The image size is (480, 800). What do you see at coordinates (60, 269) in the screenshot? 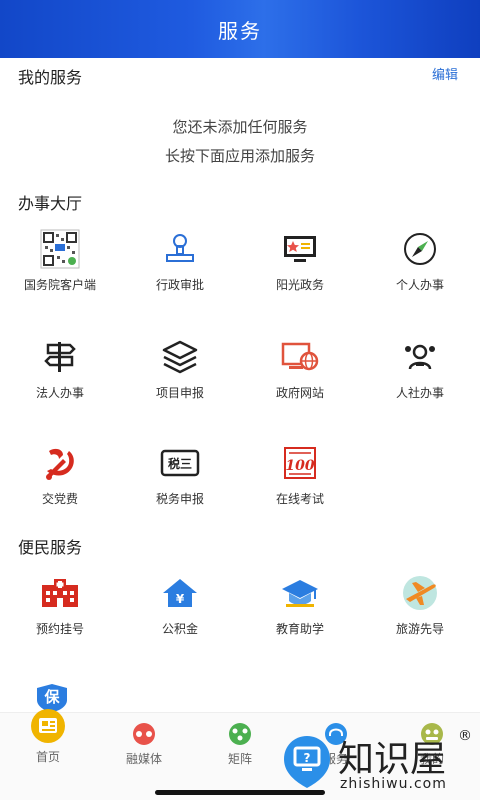
I see `service-gov-client: 国务院客户端` at bounding box center [60, 269].